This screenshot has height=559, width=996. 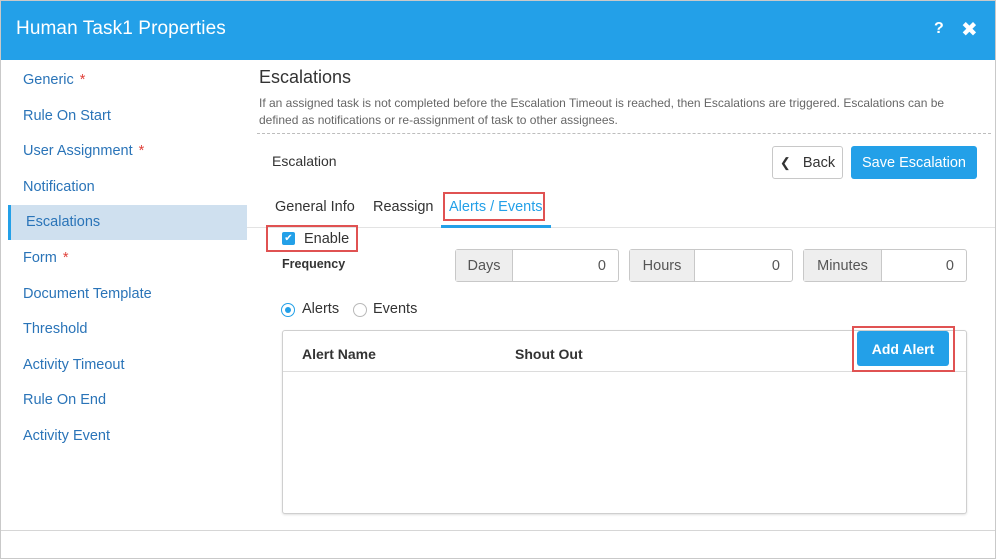 What do you see at coordinates (743, 265) in the screenshot?
I see `hours-input: 0` at bounding box center [743, 265].